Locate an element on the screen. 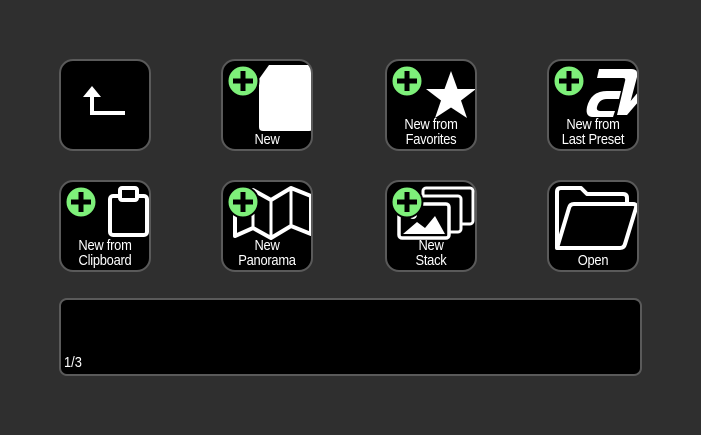 The height and width of the screenshot is (435, 701). new-from-favorites-label: New from Favorites is located at coordinates (431, 132).